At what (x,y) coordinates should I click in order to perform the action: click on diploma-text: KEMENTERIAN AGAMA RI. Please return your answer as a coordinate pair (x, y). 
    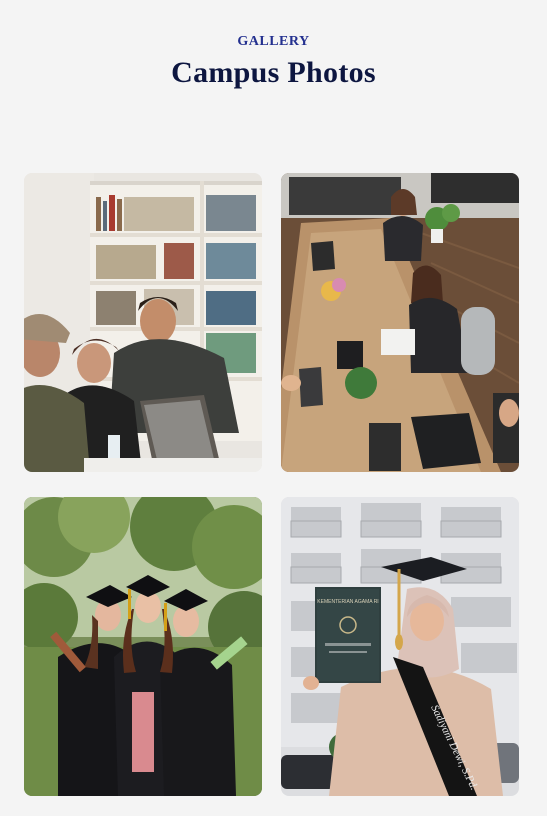
    Looking at the image, I should click on (347, 602).